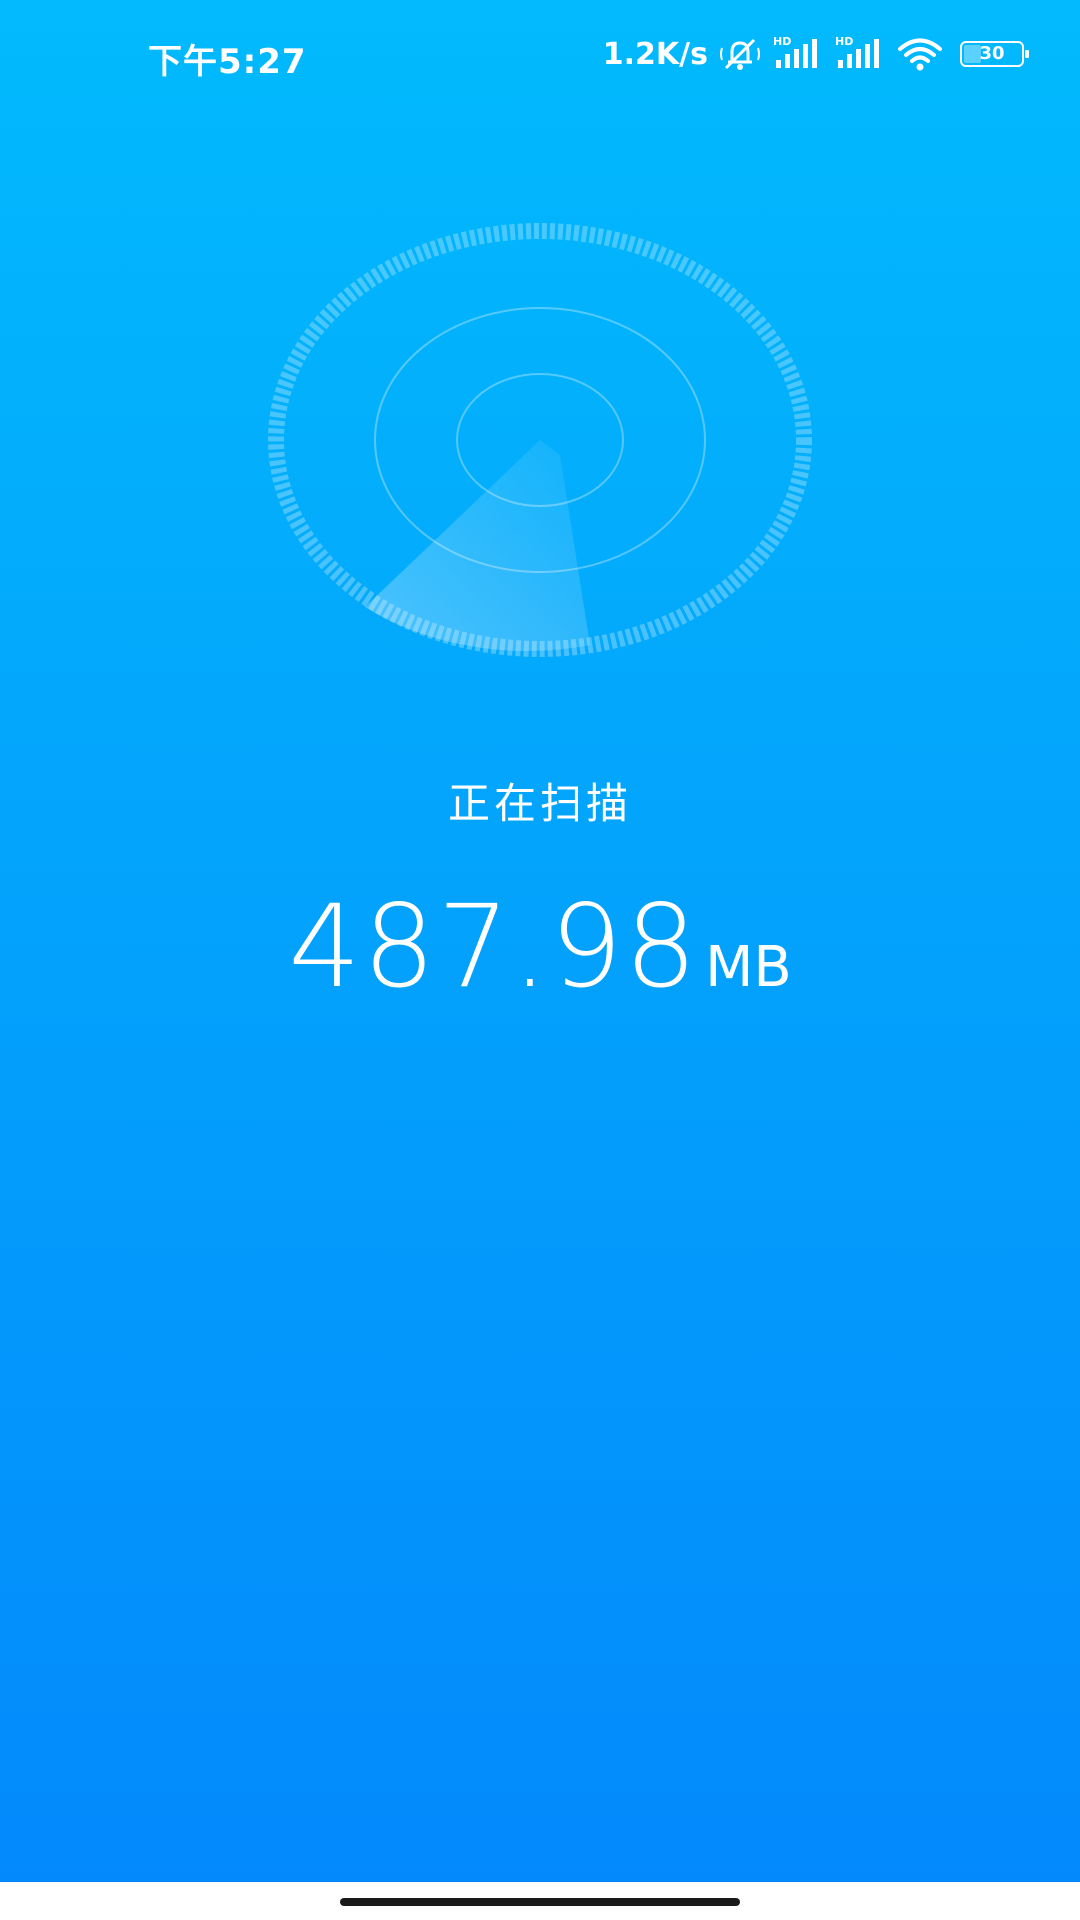 This screenshot has width=1080, height=1920. I want to click on status-icons: 1.2K/s HD HD 30, so click(815, 54).